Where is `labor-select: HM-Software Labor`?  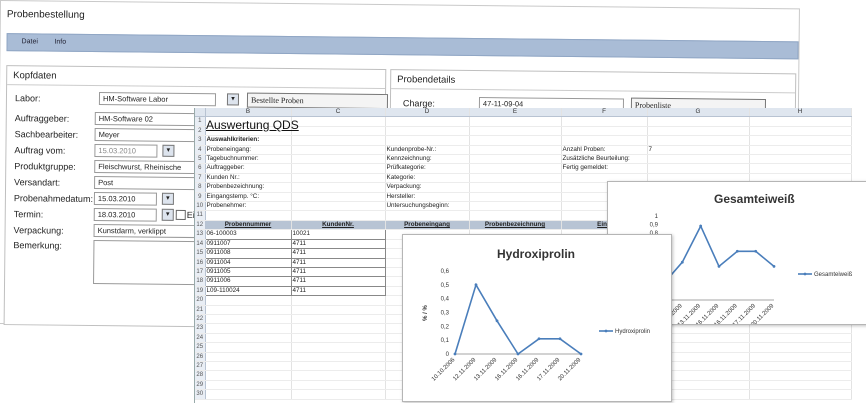 labor-select: HM-Software Labor is located at coordinates (157, 99).